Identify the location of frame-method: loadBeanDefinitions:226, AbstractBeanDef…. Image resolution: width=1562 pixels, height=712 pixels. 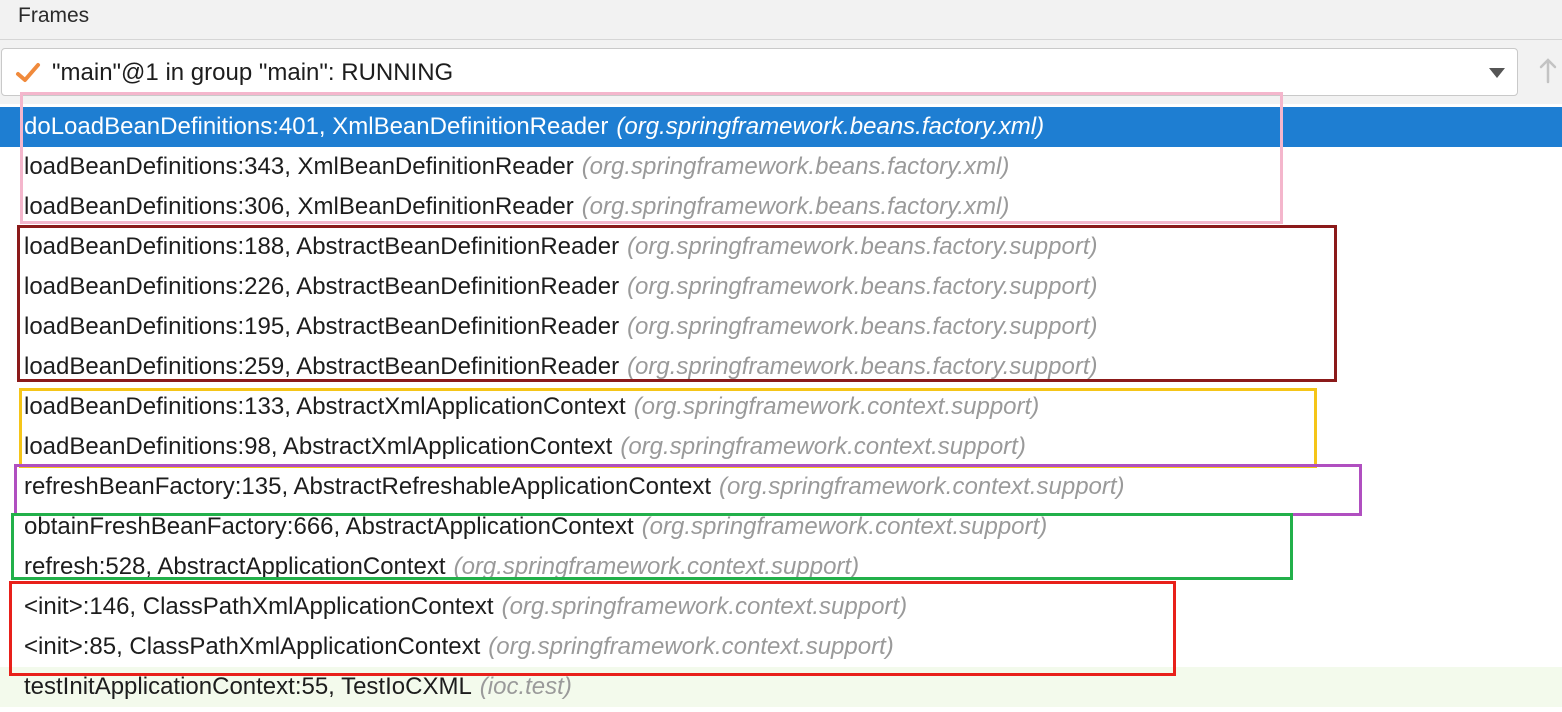
(322, 286).